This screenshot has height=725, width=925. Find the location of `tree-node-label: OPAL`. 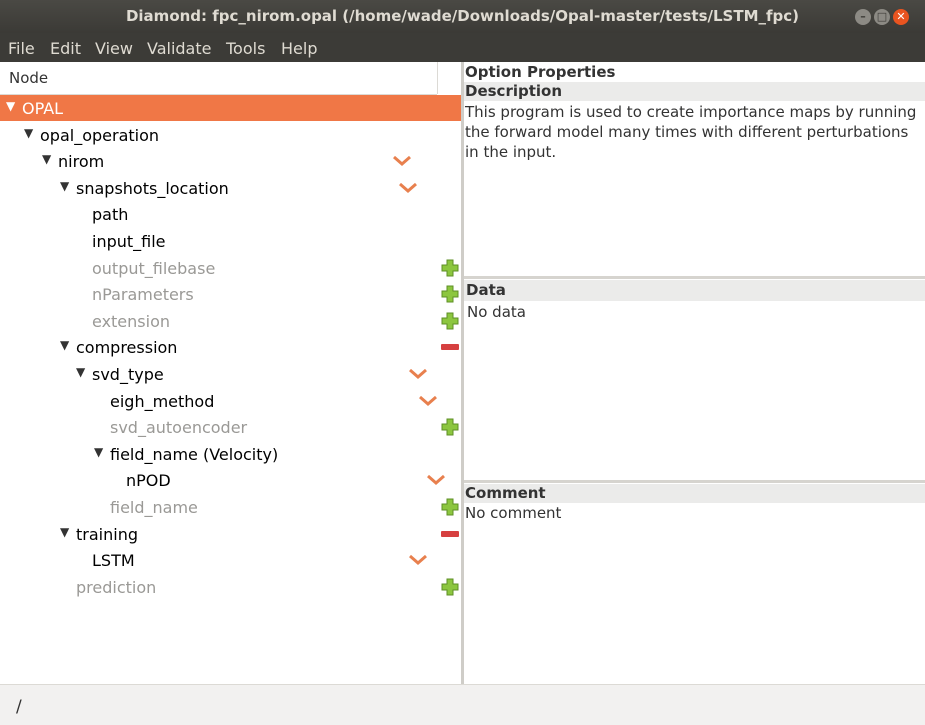

tree-node-label: OPAL is located at coordinates (43, 108).